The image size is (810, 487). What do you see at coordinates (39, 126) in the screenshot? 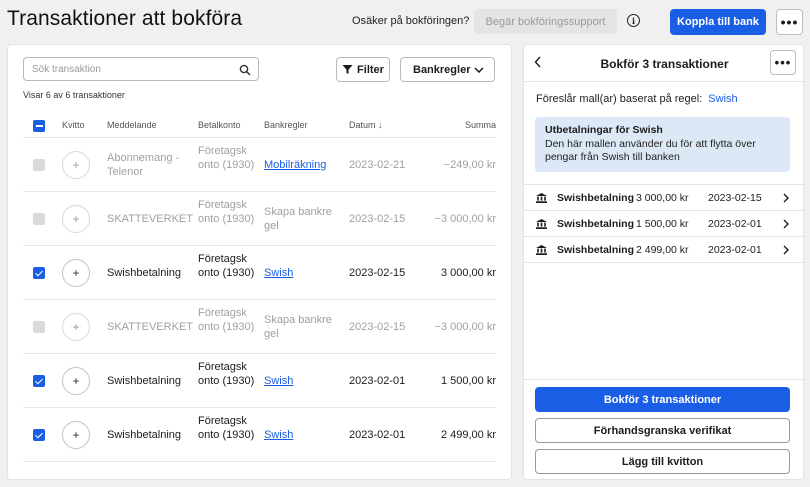
I see `select-all-checkbox` at bounding box center [39, 126].